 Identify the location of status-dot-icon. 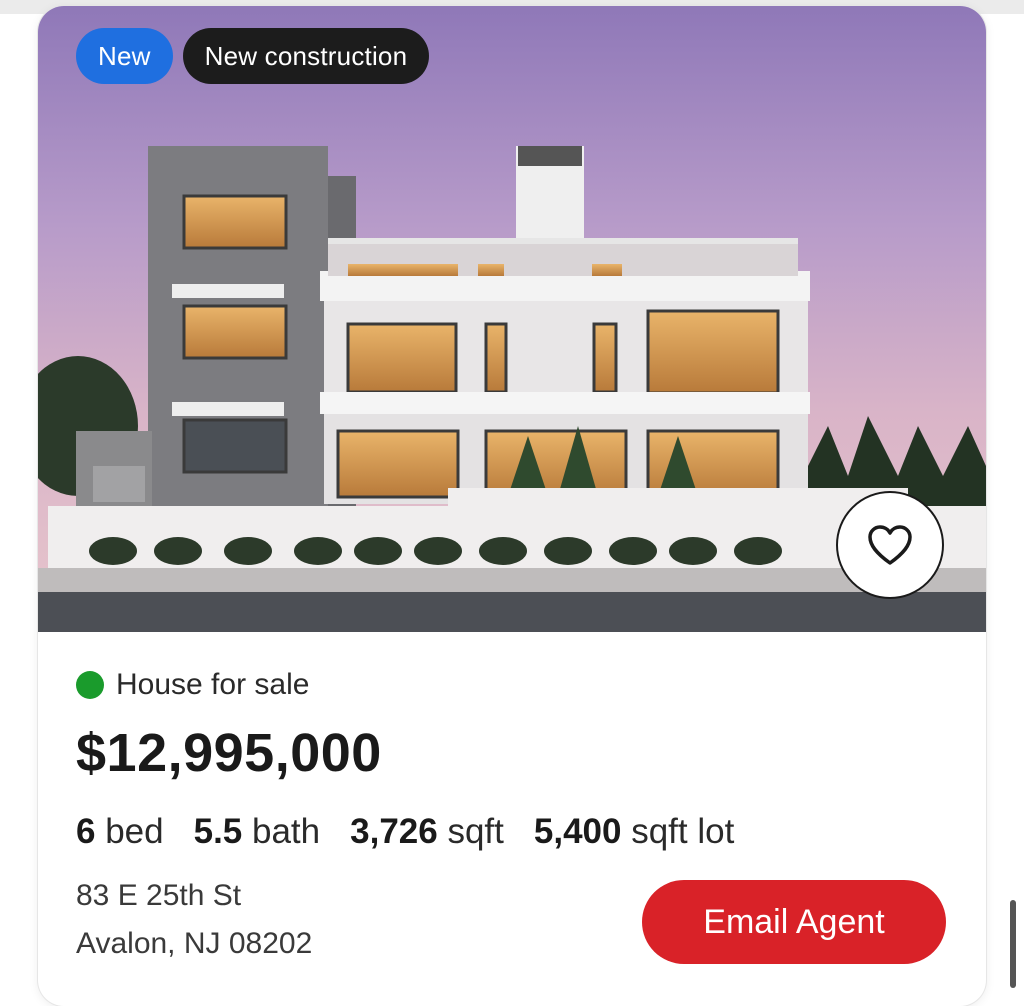
(90, 685).